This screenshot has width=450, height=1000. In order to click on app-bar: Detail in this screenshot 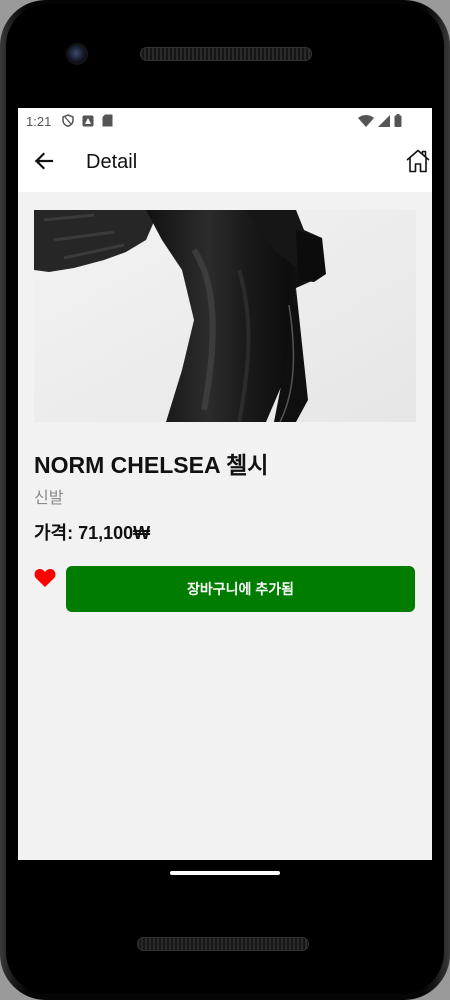, I will do `click(225, 163)`.